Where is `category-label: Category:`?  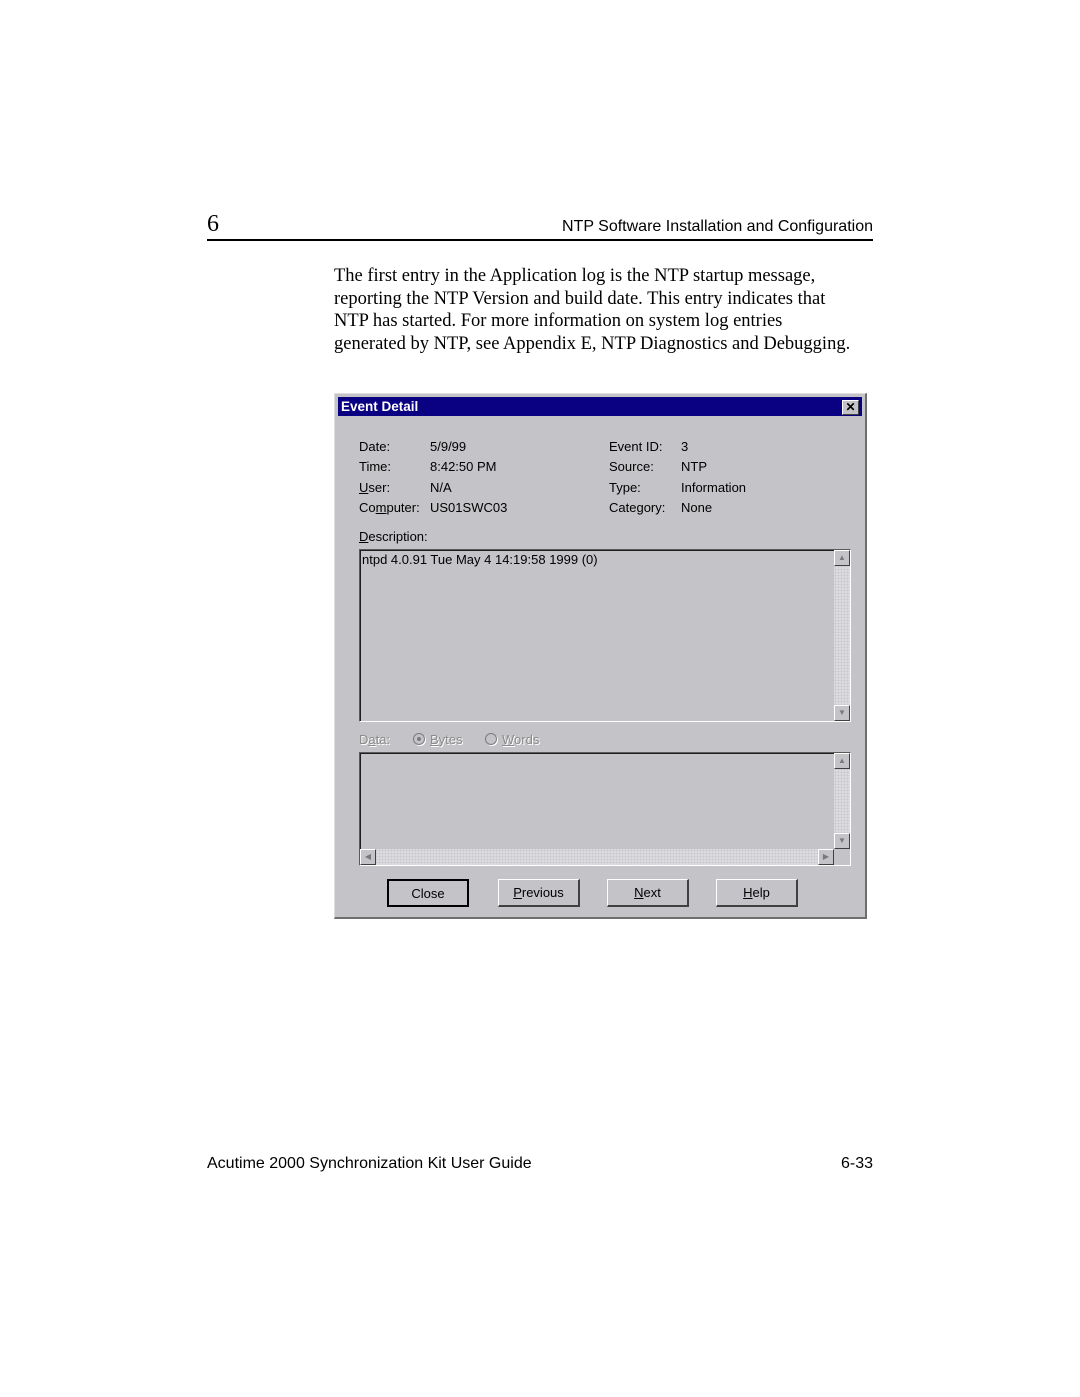 category-label: Category: is located at coordinates (637, 507).